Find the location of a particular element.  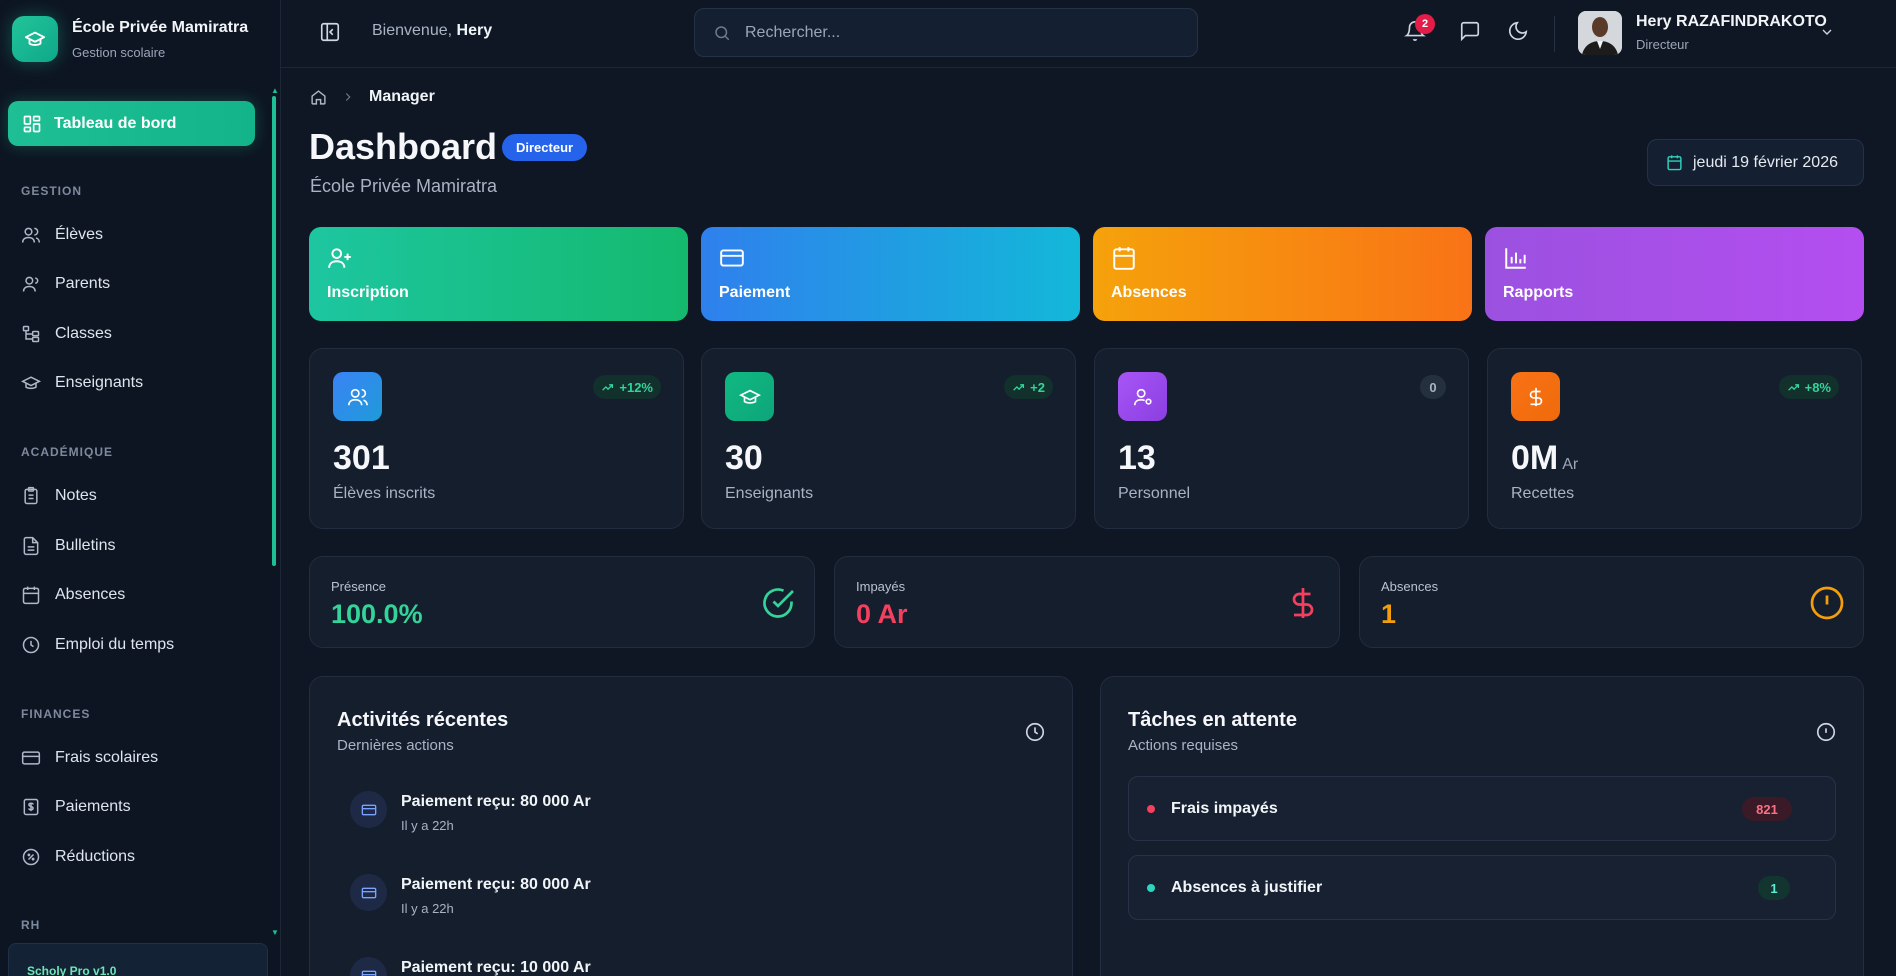

avatar is located at coordinates (1600, 33).